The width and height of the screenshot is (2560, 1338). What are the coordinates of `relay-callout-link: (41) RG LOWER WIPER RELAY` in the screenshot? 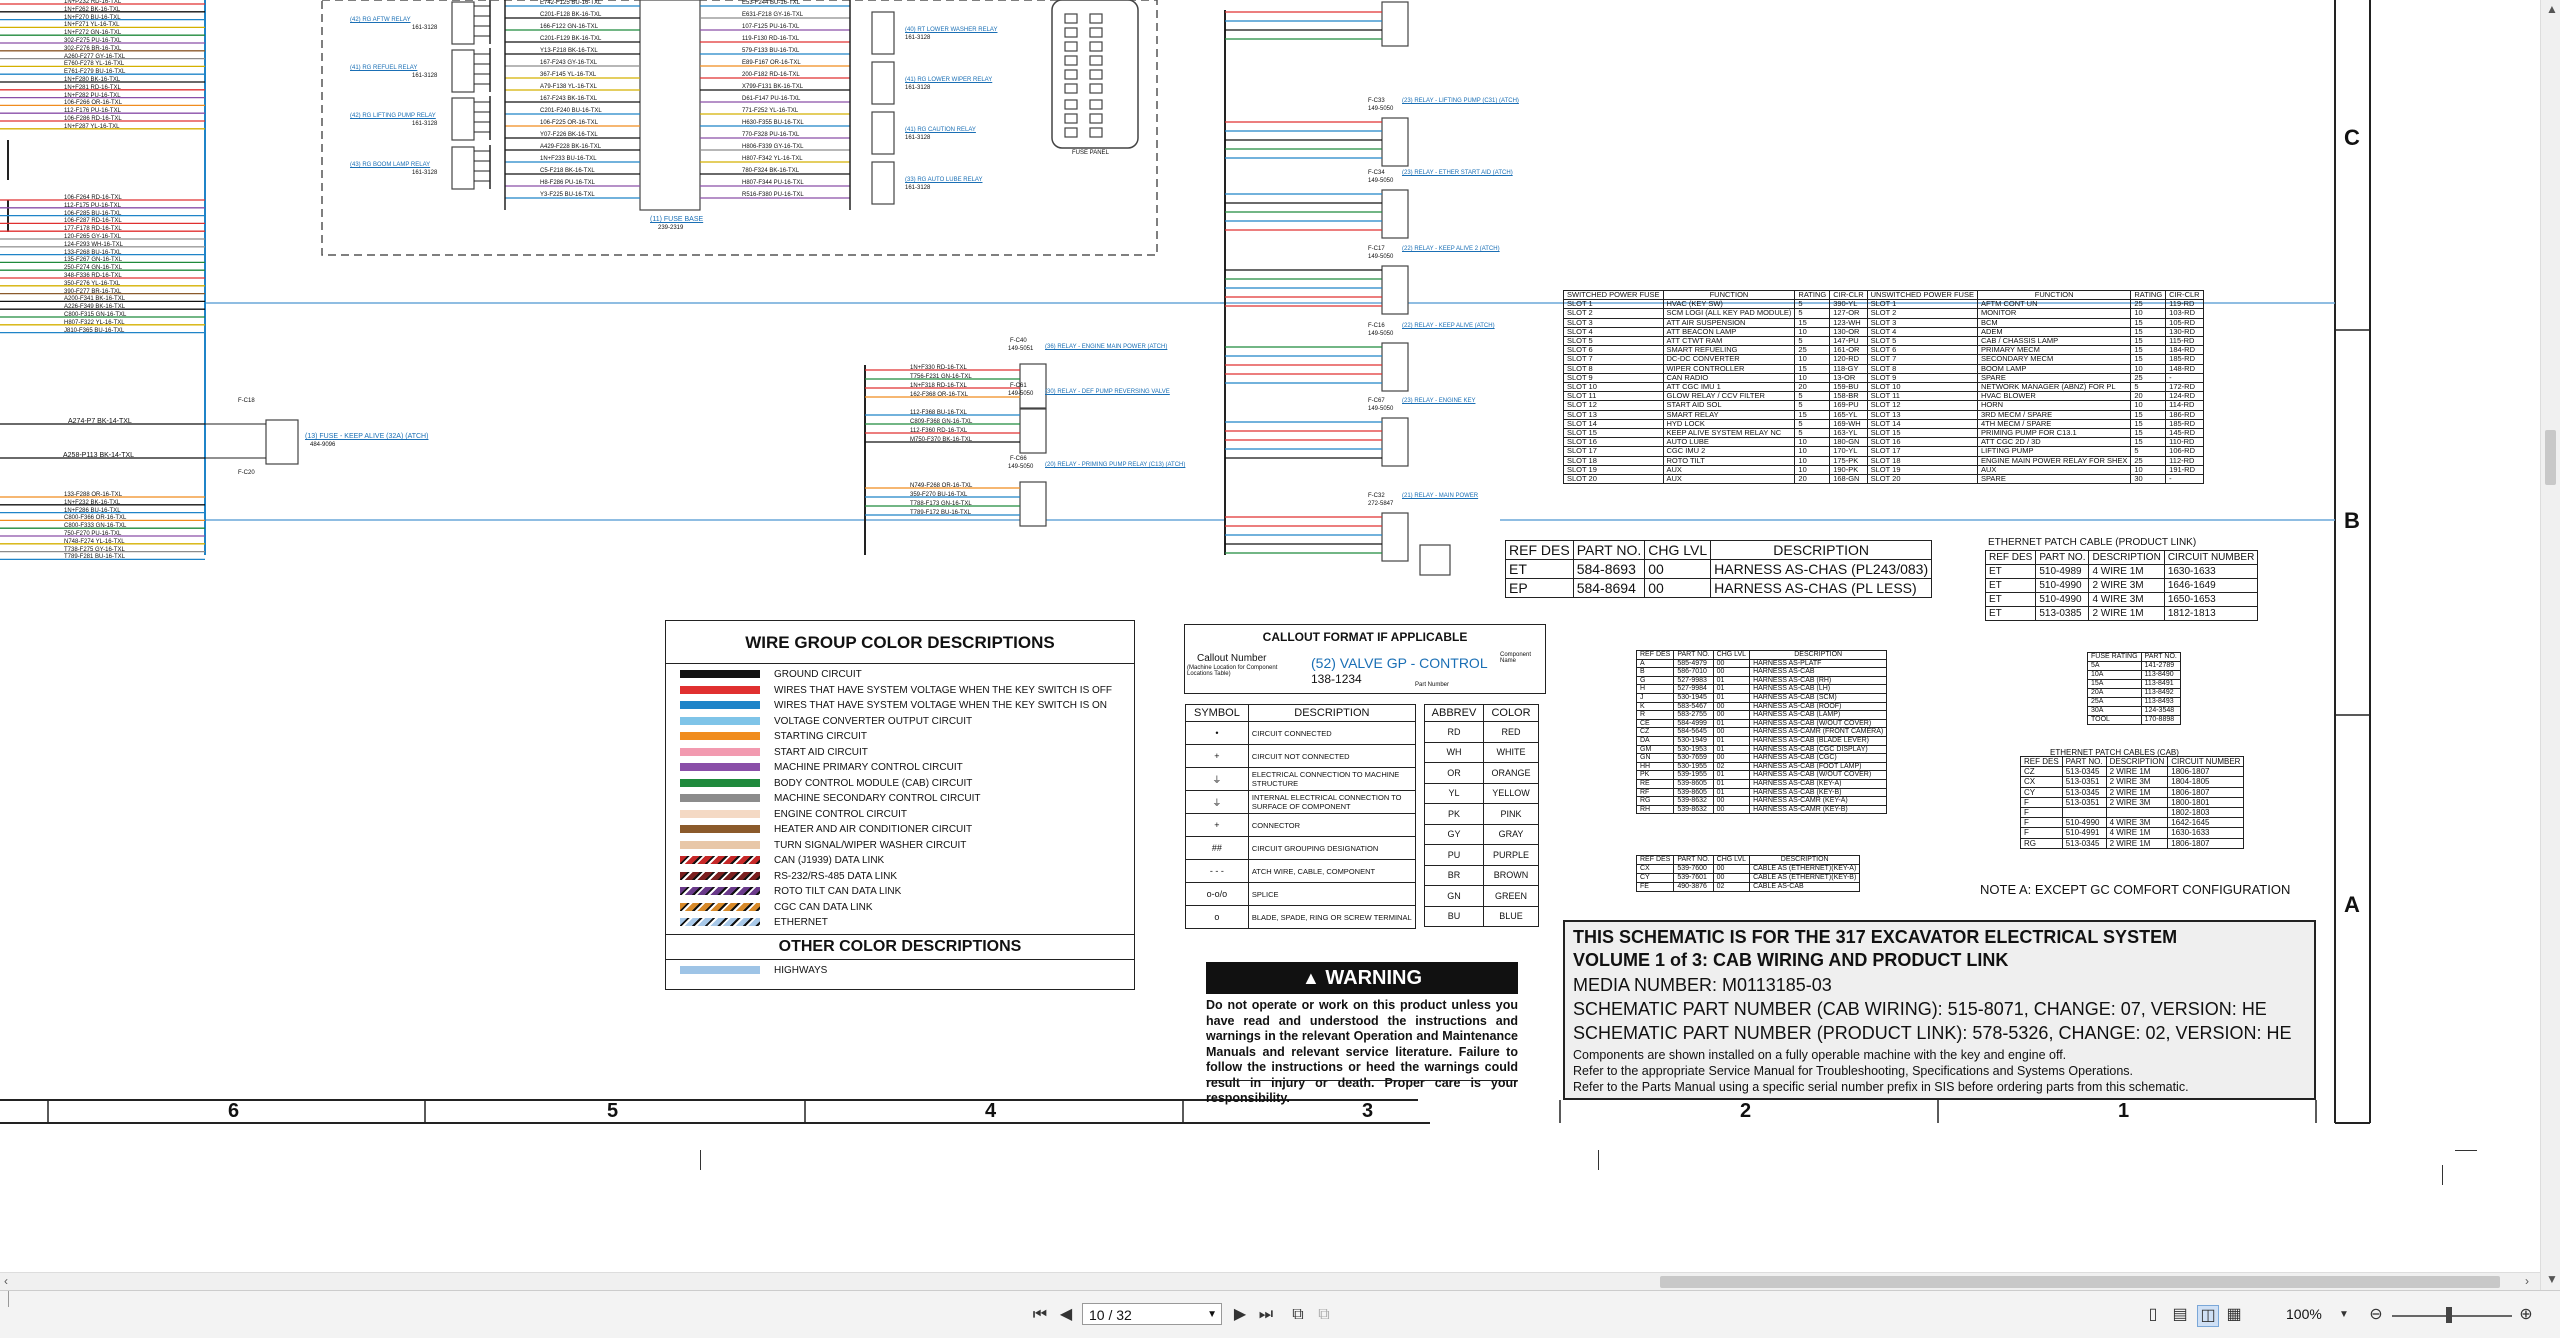 It's located at (948, 80).